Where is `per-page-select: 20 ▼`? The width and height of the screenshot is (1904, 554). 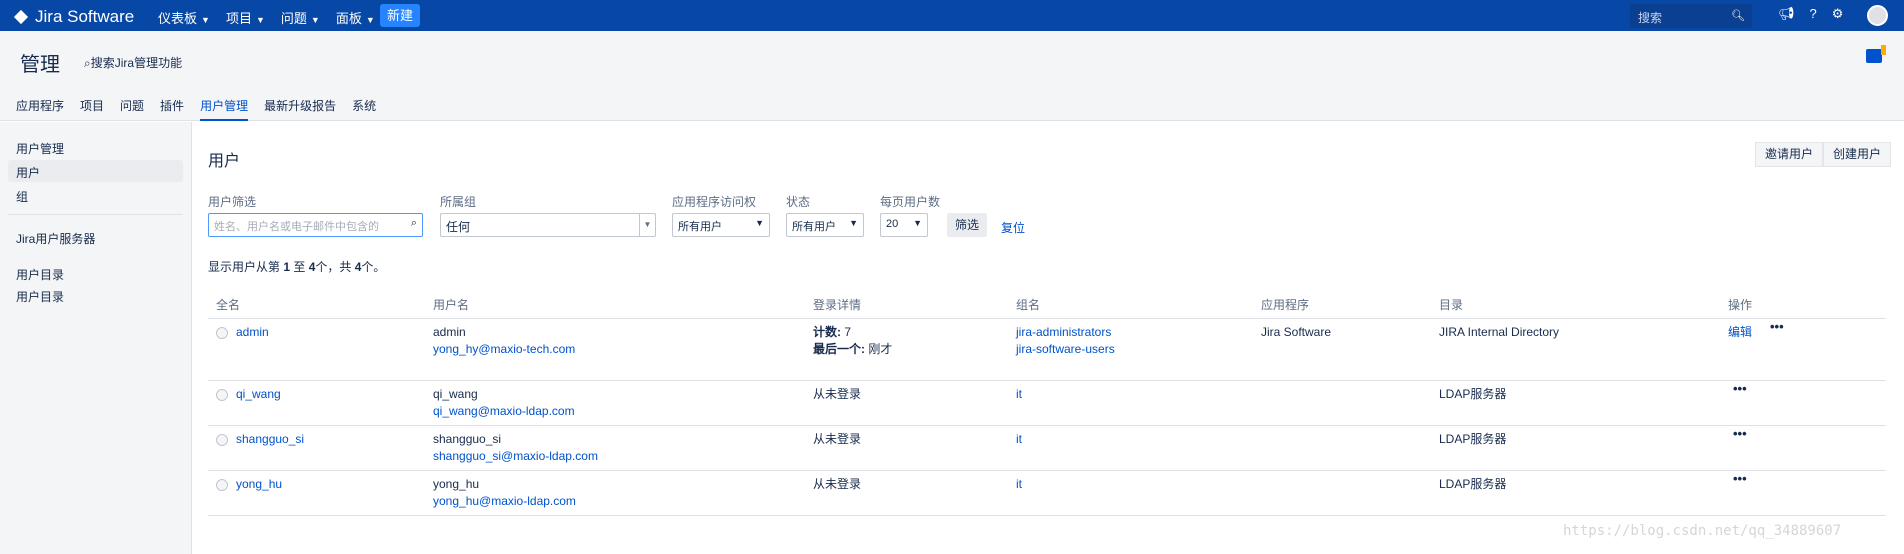
per-page-select: 20 ▼ is located at coordinates (904, 225).